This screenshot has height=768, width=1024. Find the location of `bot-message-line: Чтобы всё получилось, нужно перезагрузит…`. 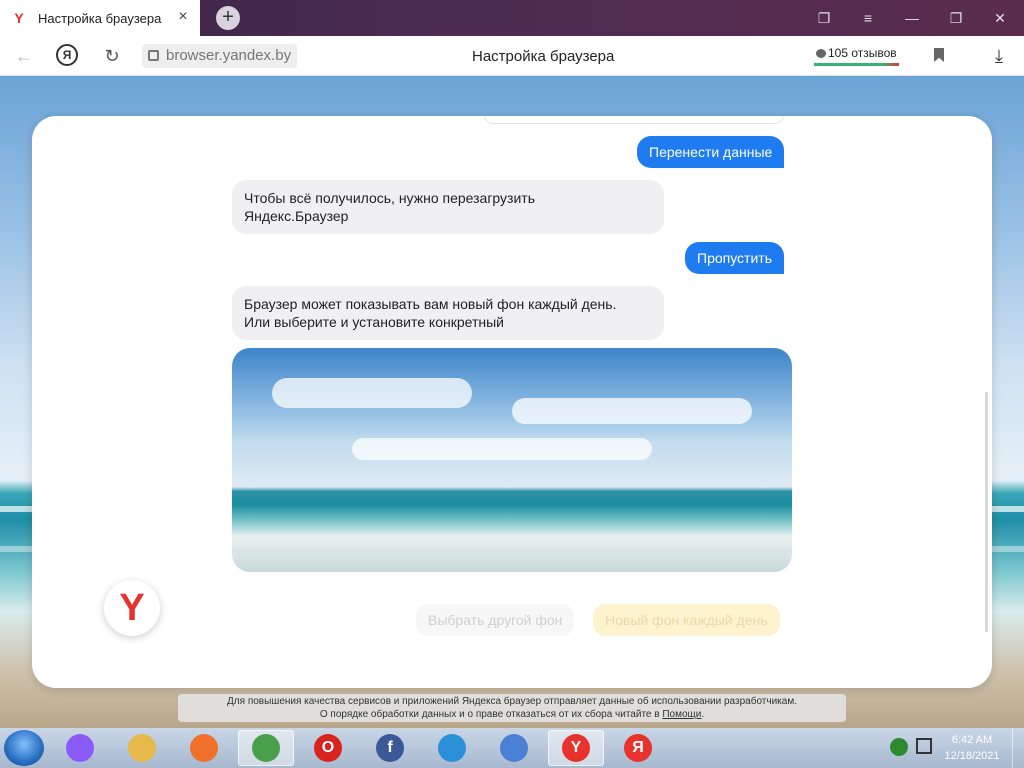

bot-message-line: Чтобы всё получилось, нужно перезагрузит… is located at coordinates (390, 198).